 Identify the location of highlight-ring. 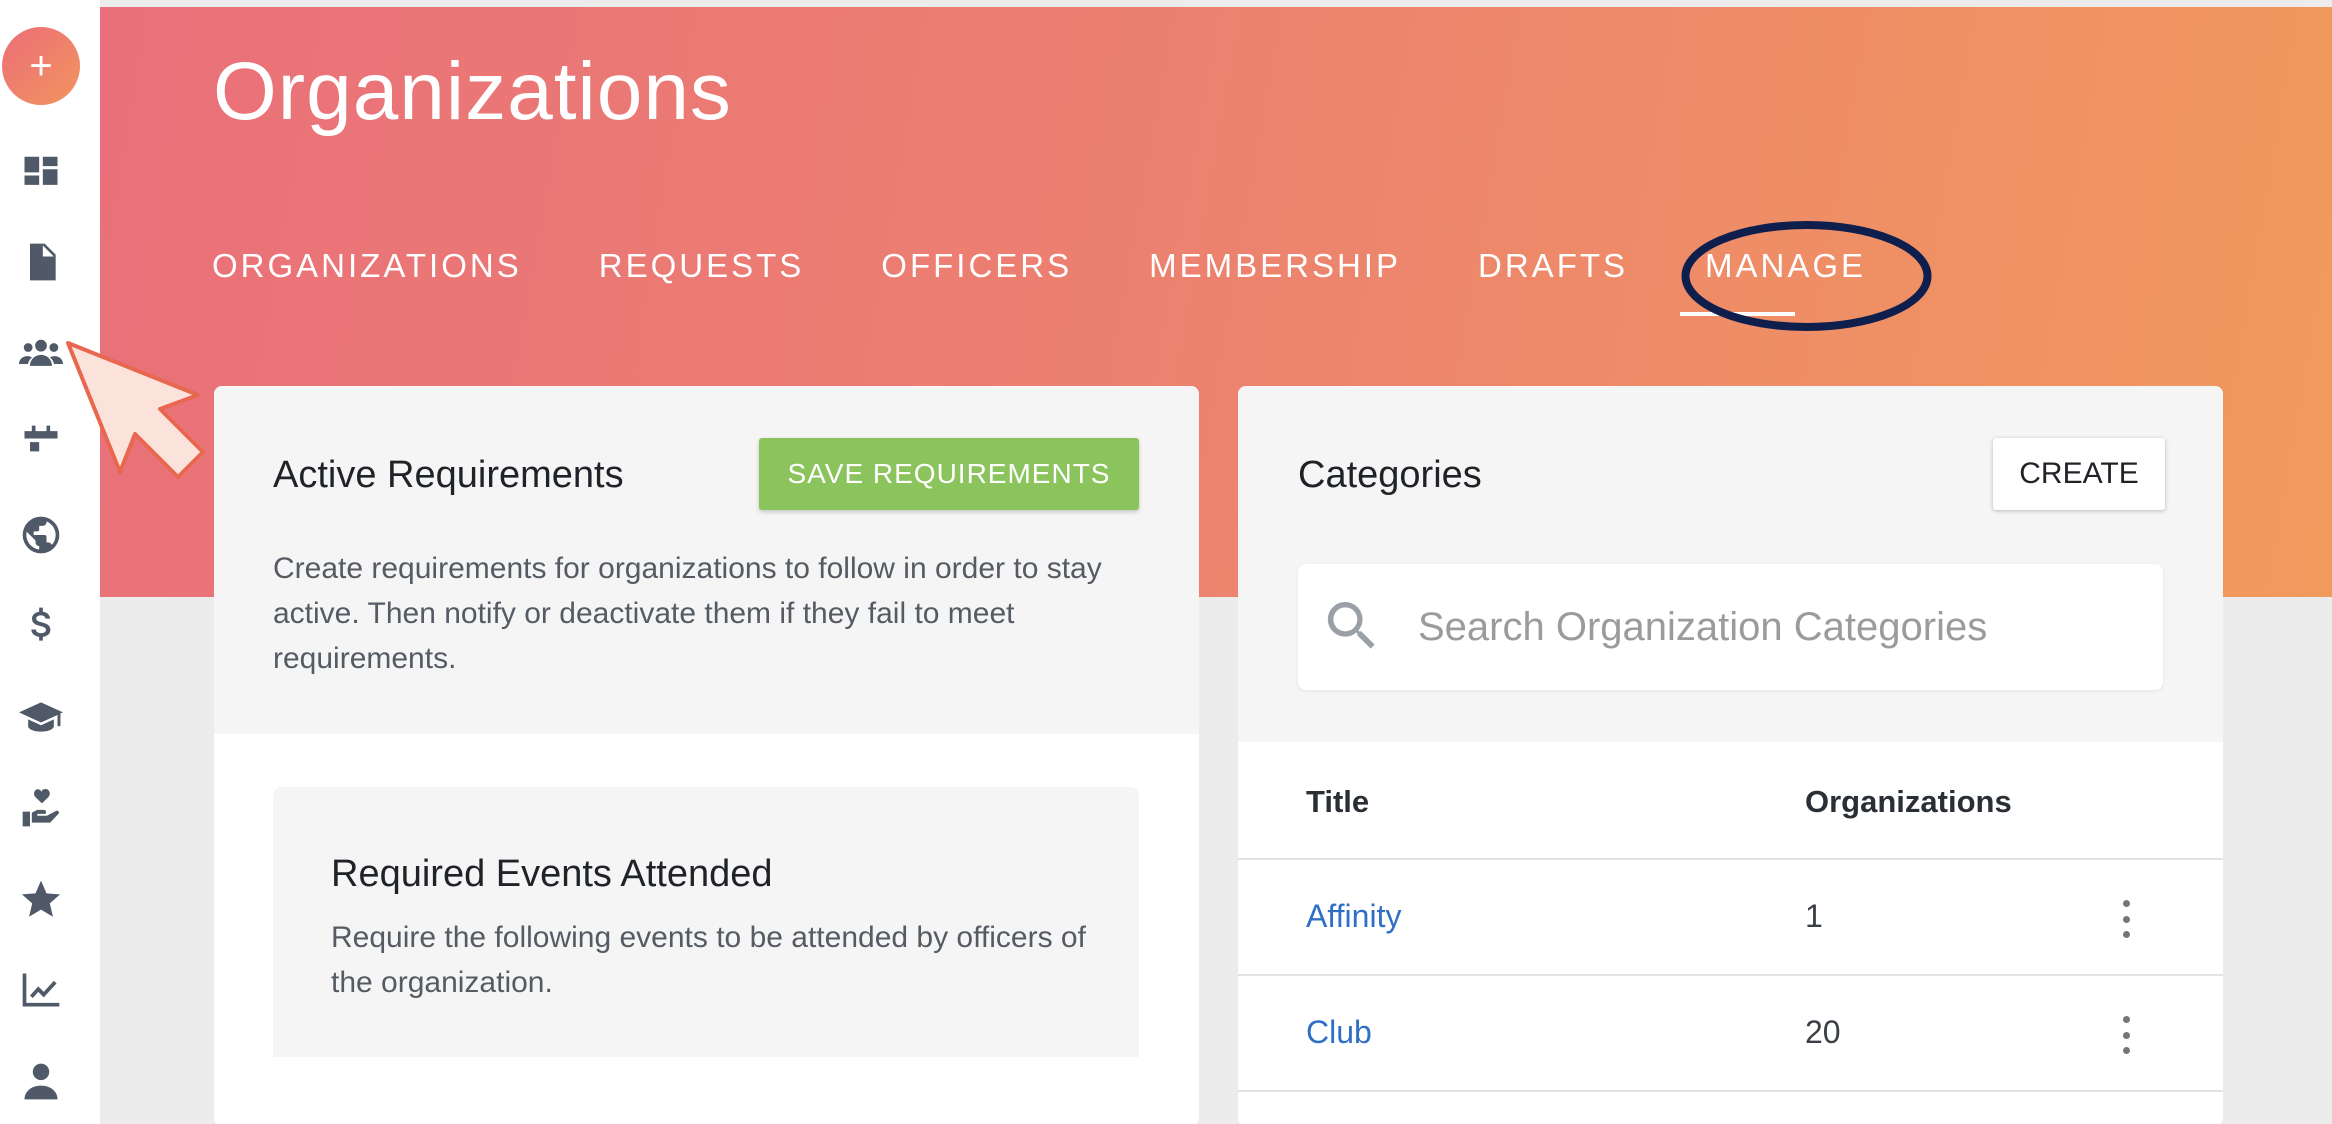
(1806, 276).